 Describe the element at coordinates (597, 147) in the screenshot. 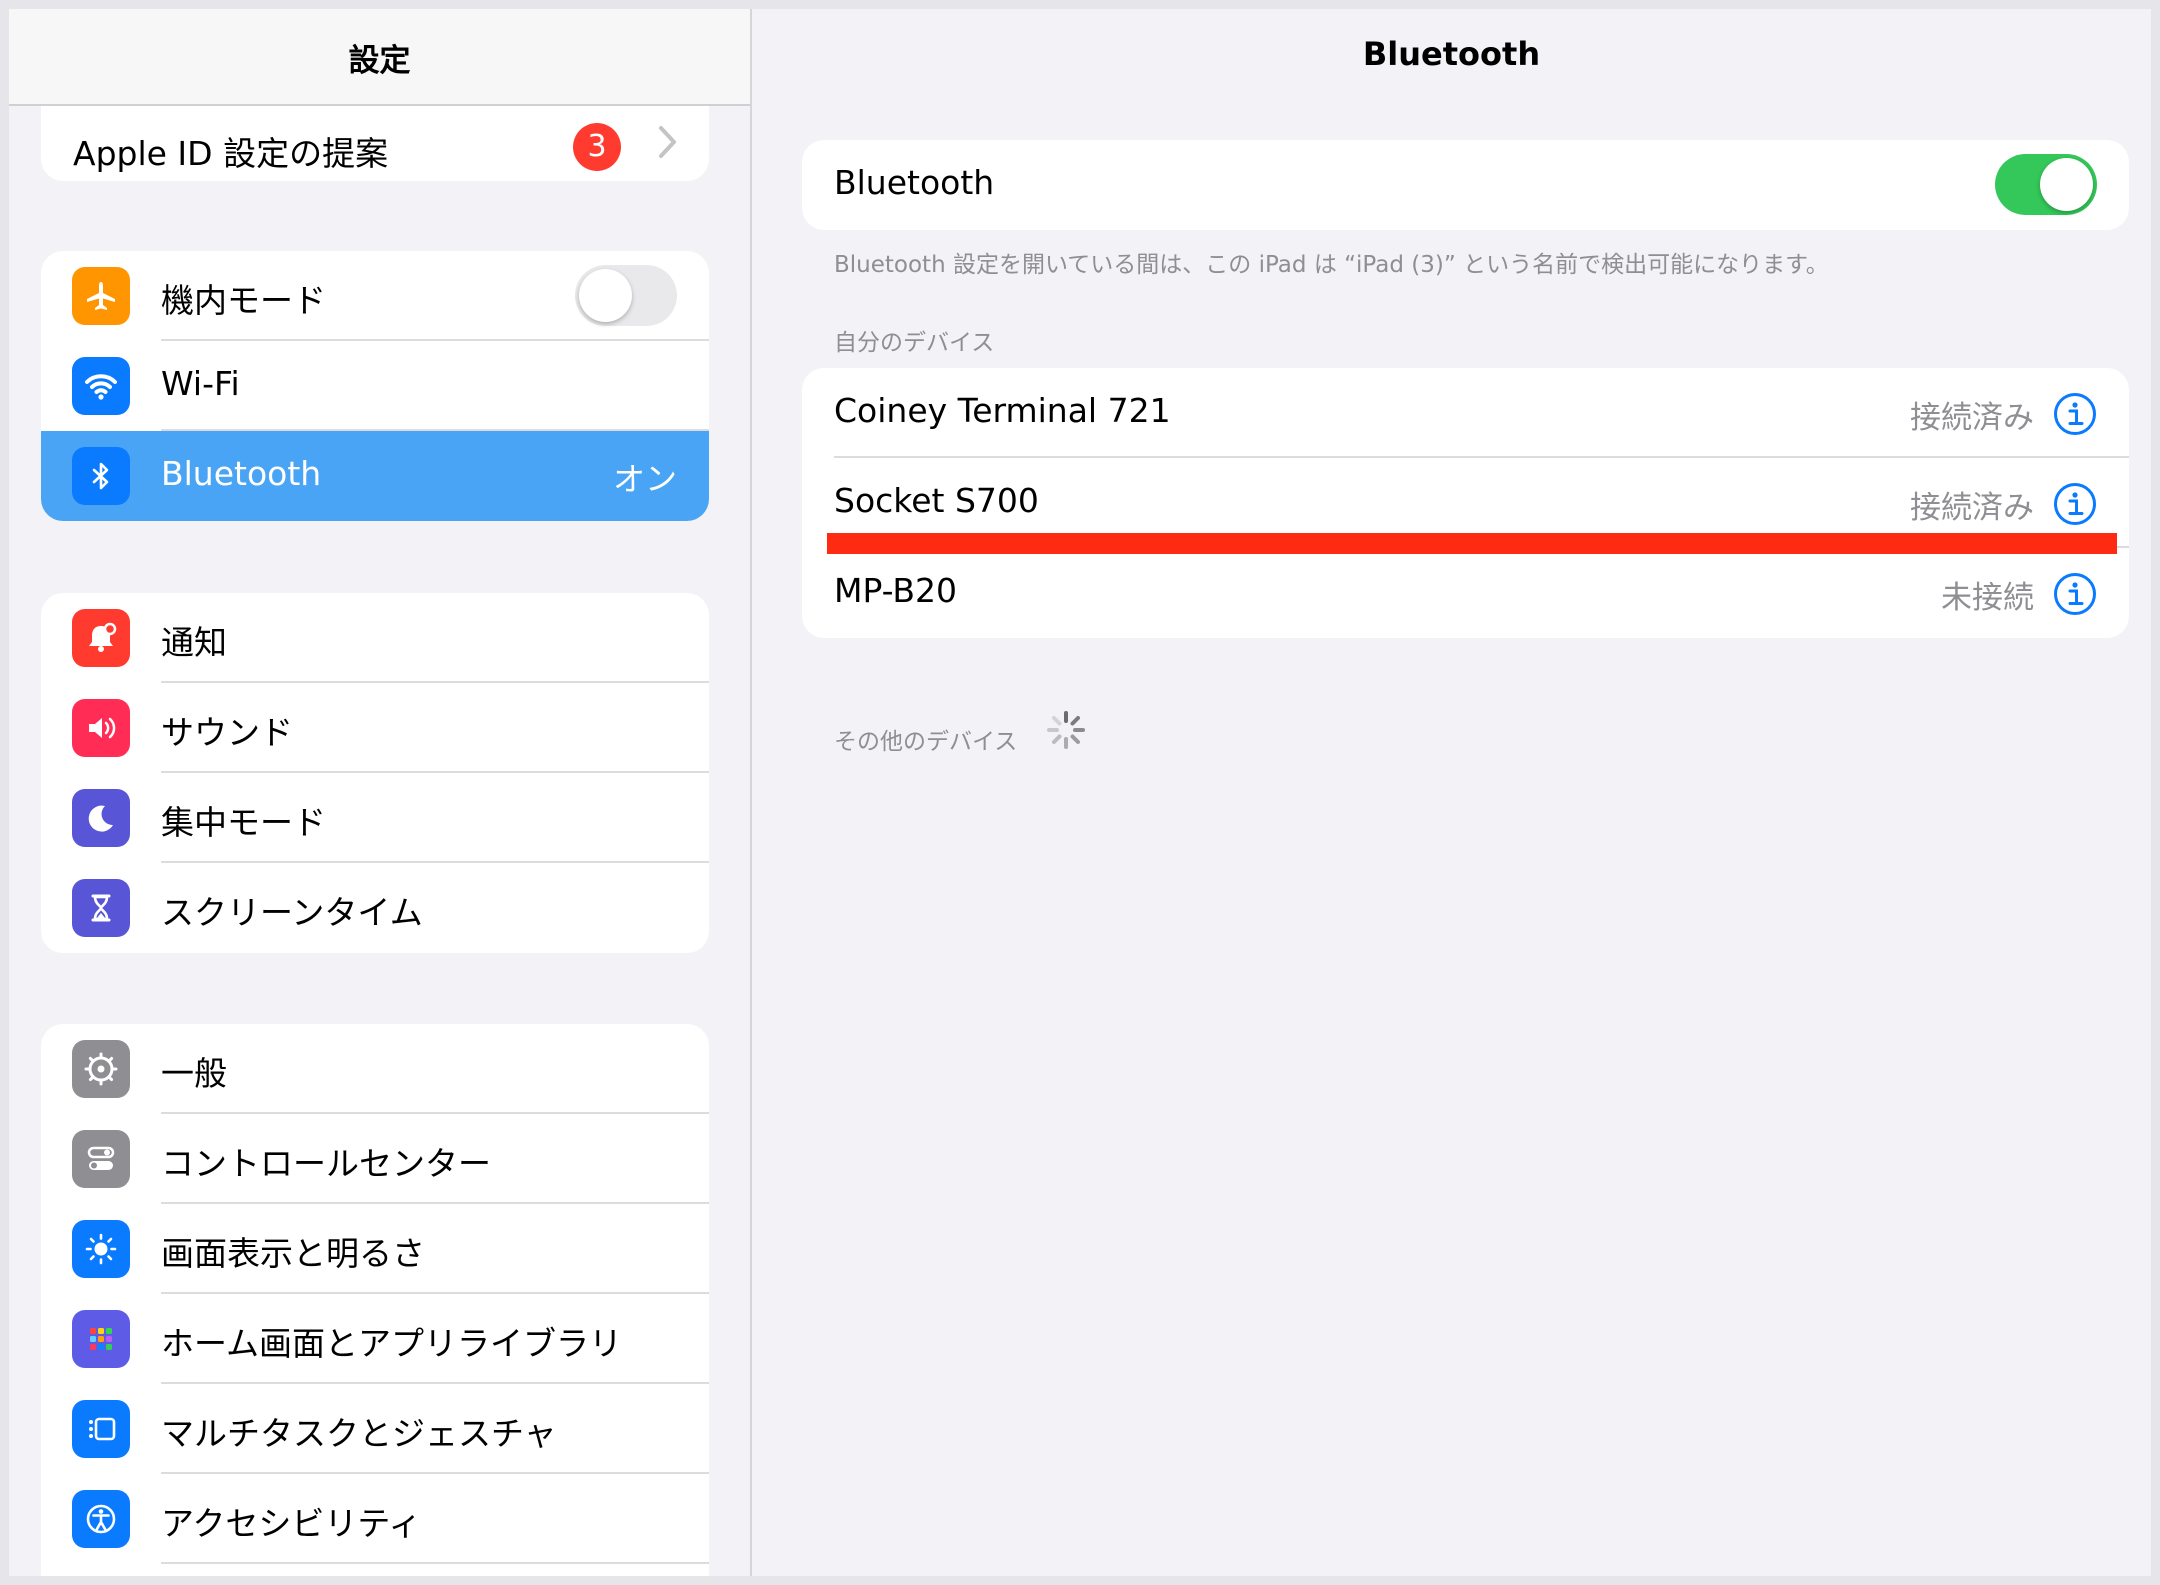

I see `notification-badge: 3` at that location.